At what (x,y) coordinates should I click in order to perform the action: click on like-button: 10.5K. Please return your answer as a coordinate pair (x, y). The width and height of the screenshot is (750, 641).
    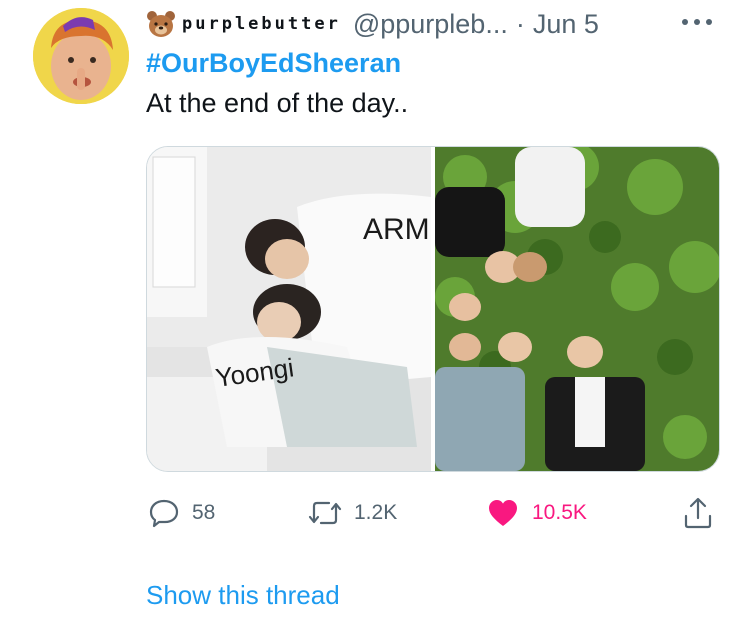
    Looking at the image, I should click on (536, 513).